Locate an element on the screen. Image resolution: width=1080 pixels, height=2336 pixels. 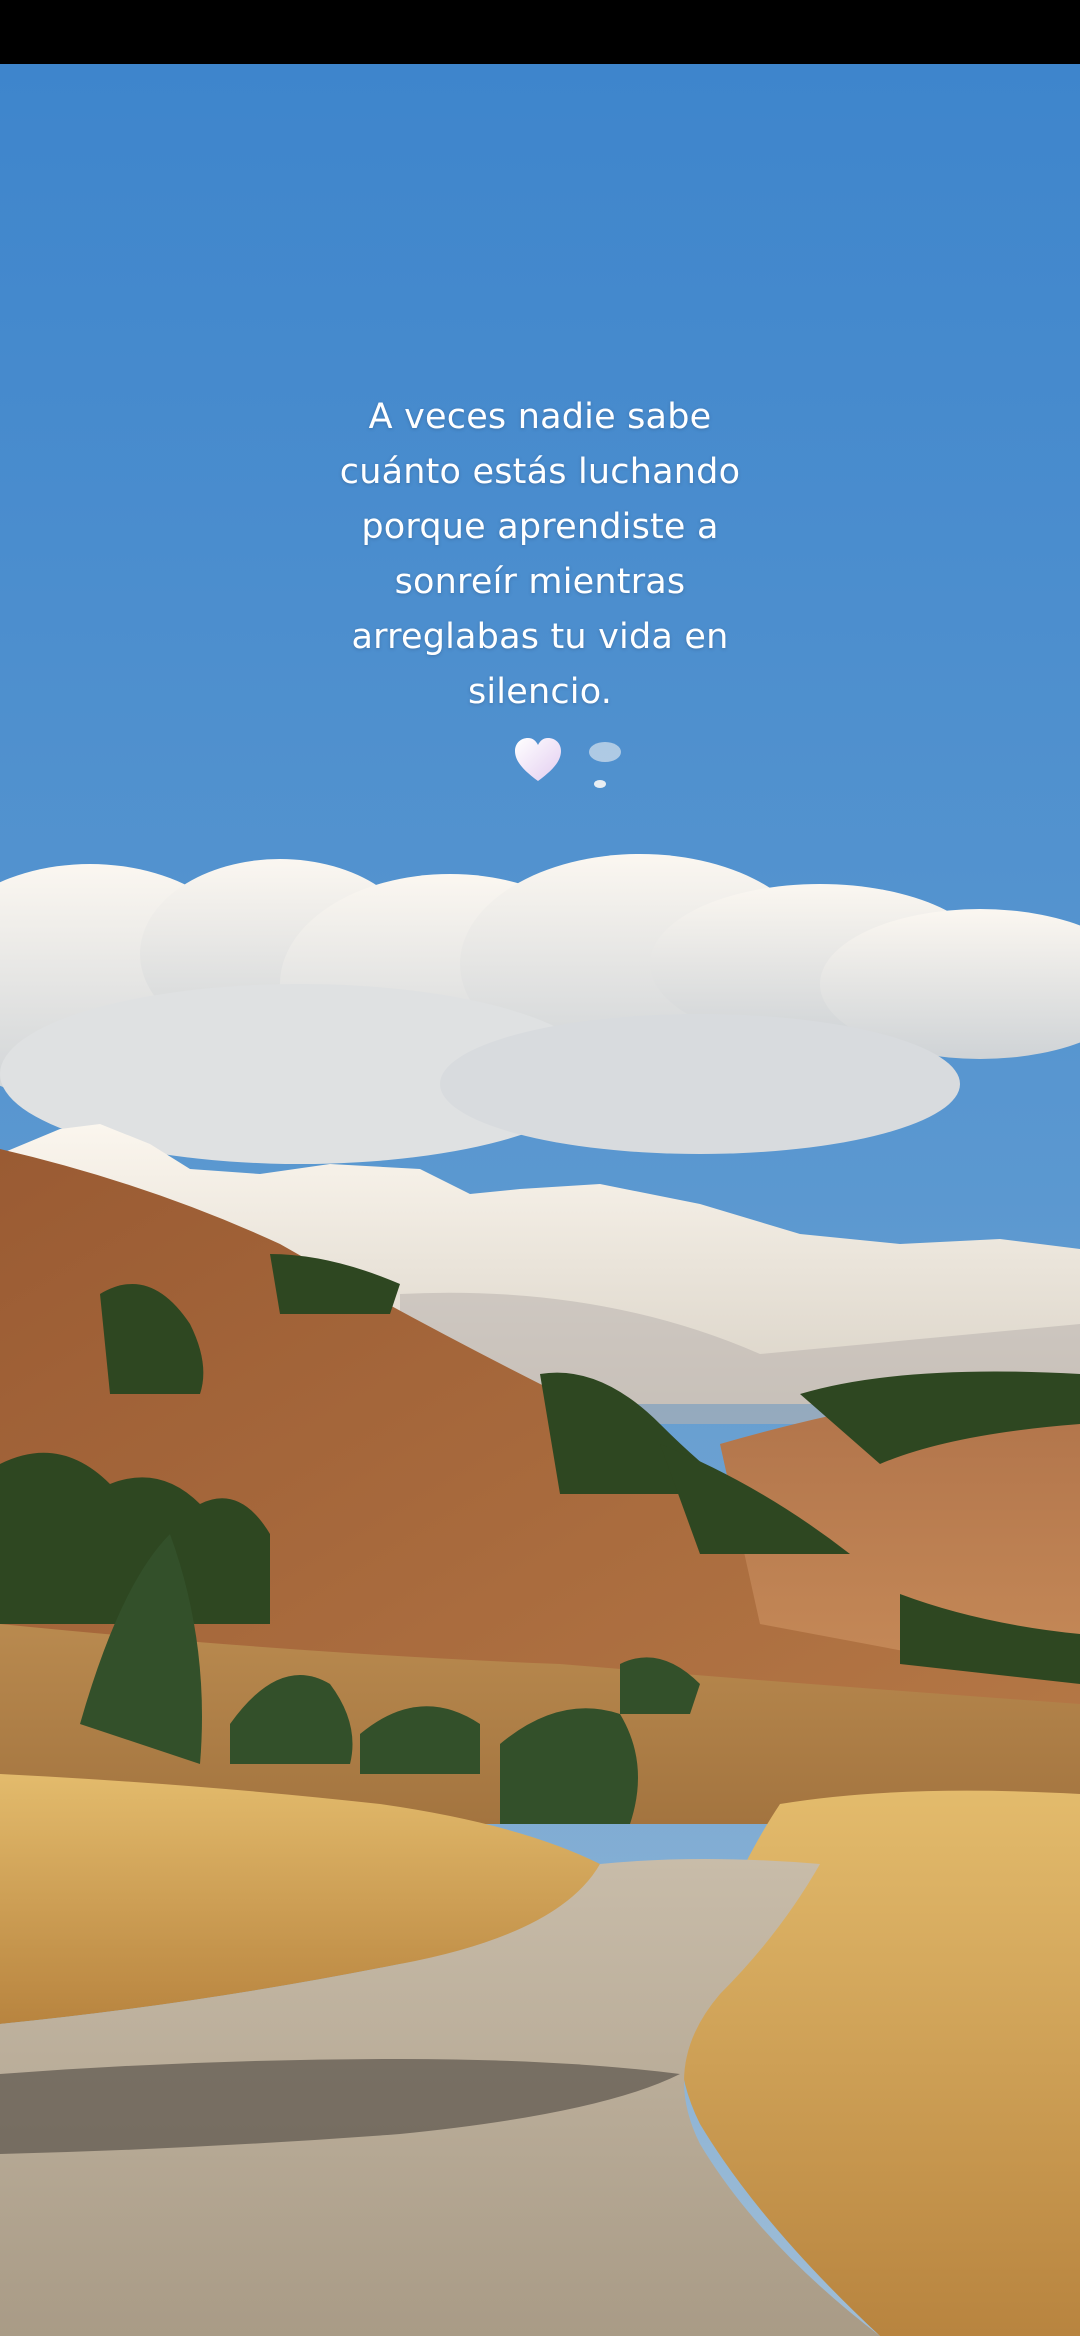
quote-line: porque aprendiste a is located at coordinates (540, 527).